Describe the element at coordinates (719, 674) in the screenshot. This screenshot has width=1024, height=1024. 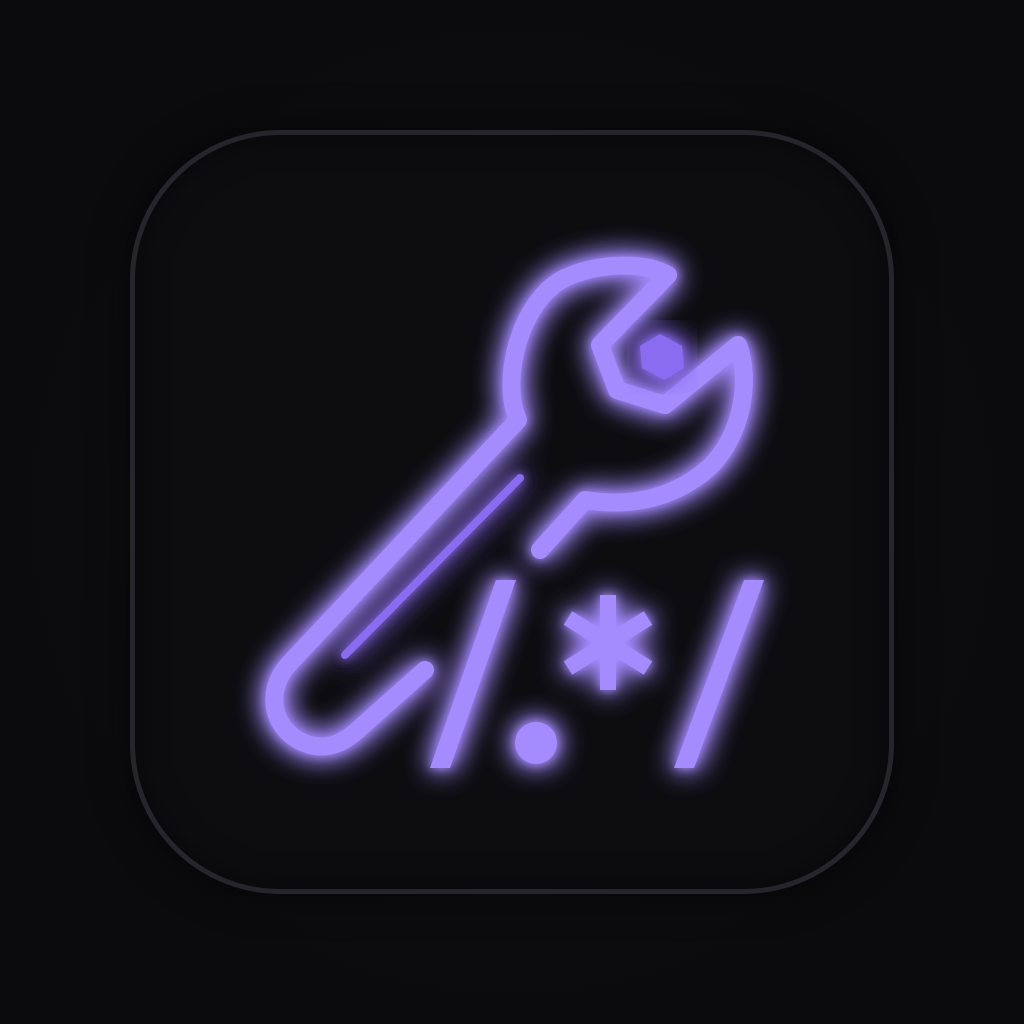
I see `slash-right-icon` at that location.